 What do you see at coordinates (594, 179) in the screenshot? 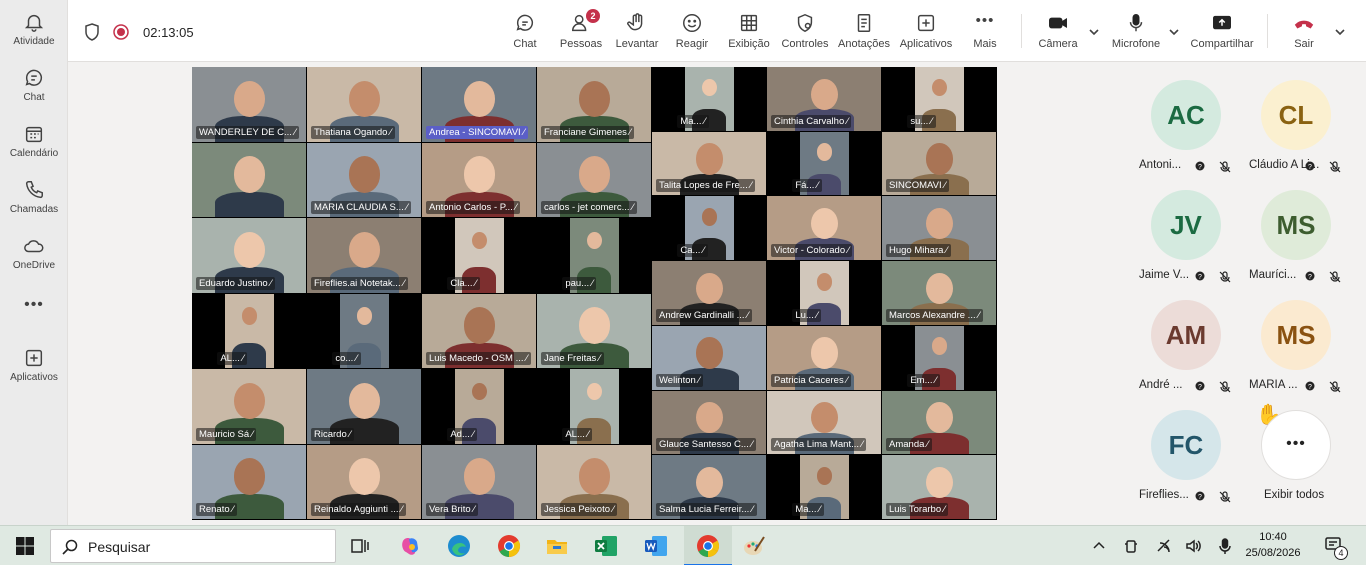
I see `video-tile: carlos - jet comerc... ⁄` at bounding box center [594, 179].